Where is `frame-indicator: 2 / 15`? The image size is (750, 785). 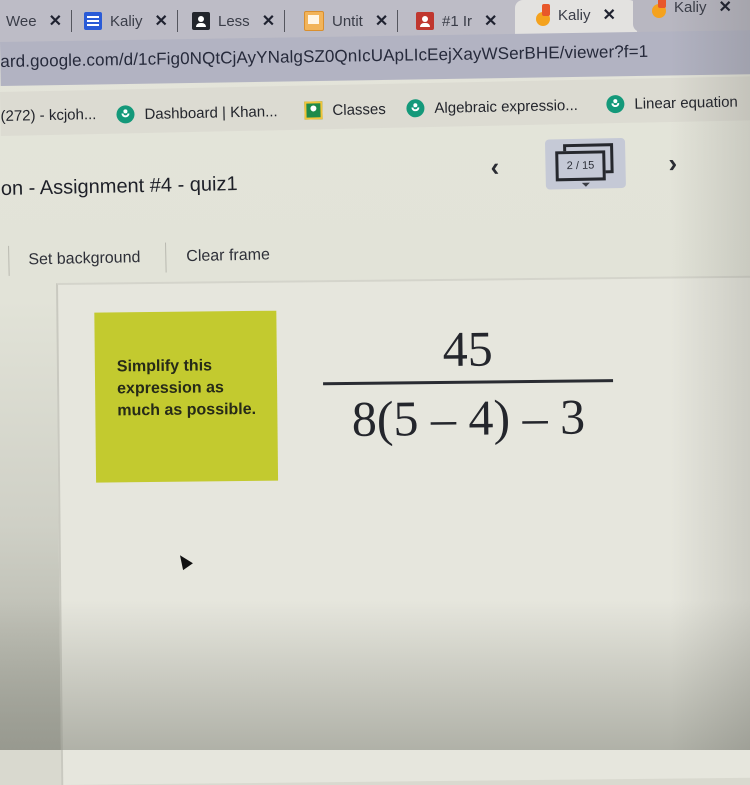 frame-indicator: 2 / 15 is located at coordinates (580, 166).